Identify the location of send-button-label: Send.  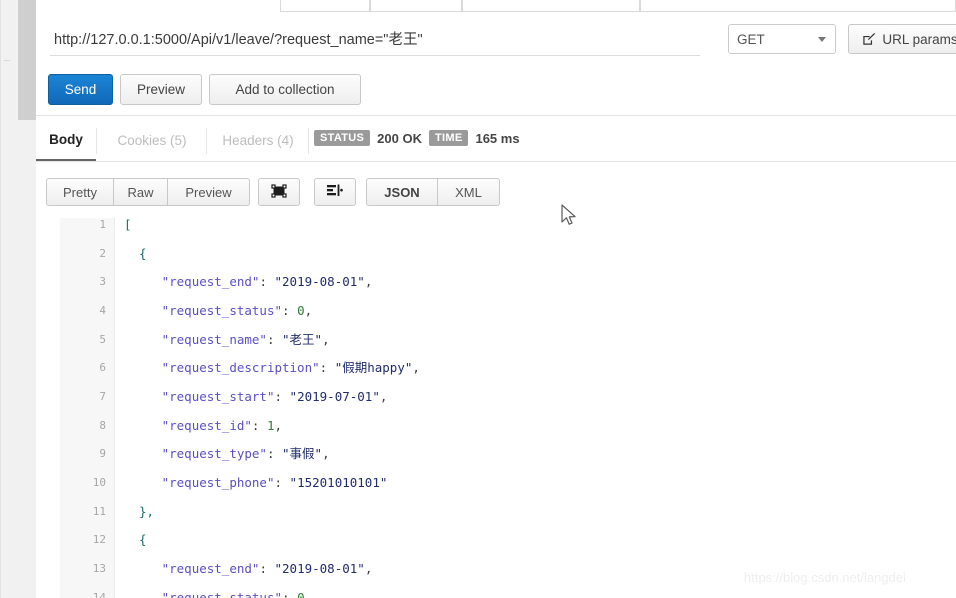
(80, 89).